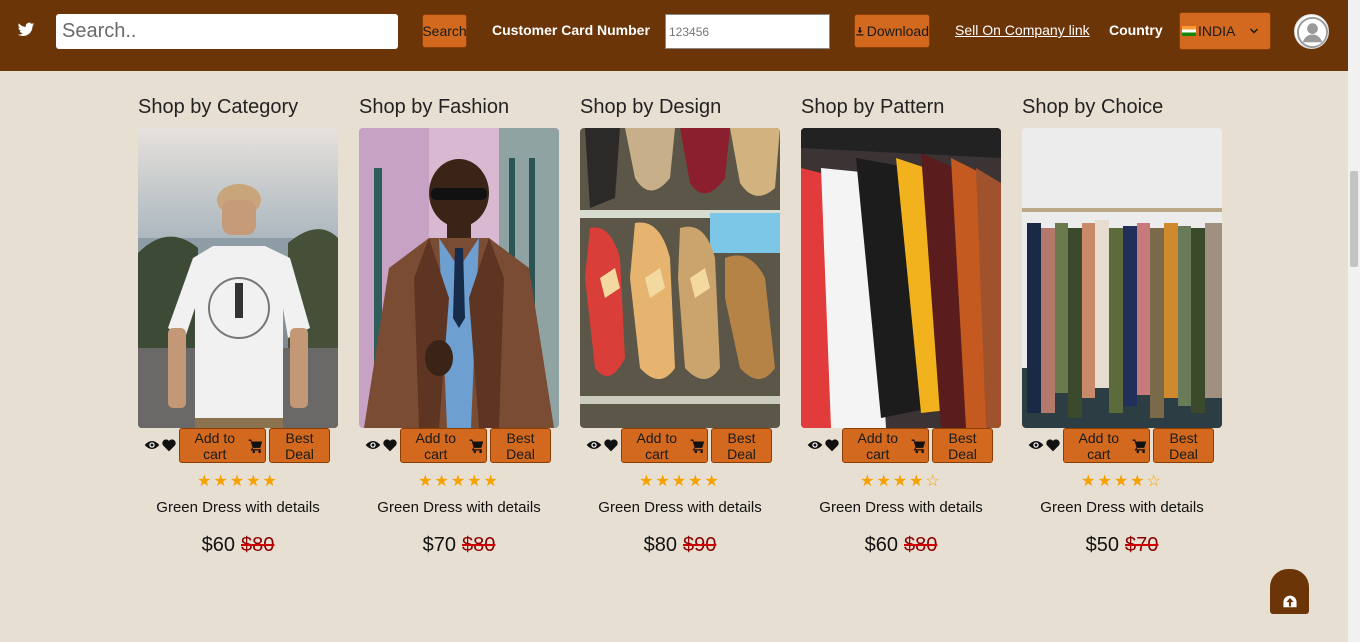 The height and width of the screenshot is (642, 1360). I want to click on download-label: Download, so click(897, 31).